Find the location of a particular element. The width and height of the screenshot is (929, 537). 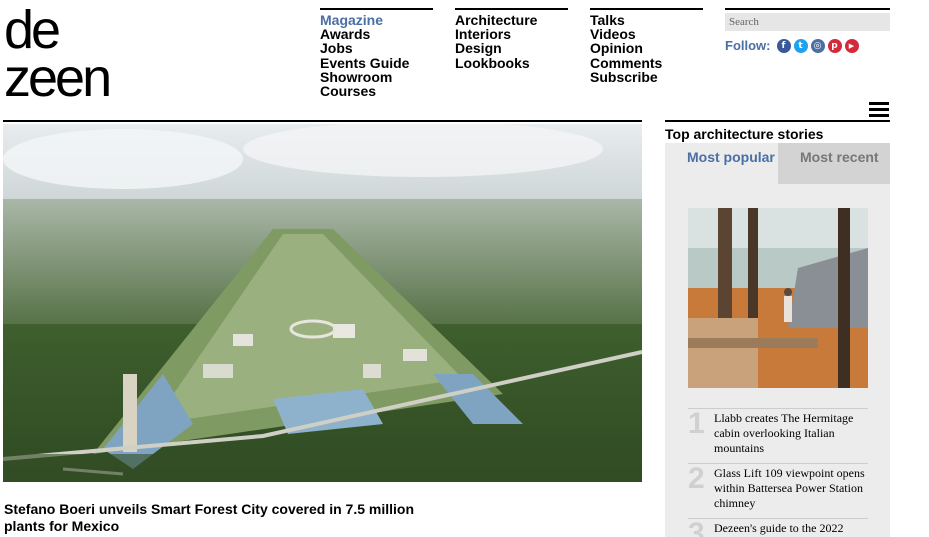

story-number: 1 is located at coordinates (696, 423).